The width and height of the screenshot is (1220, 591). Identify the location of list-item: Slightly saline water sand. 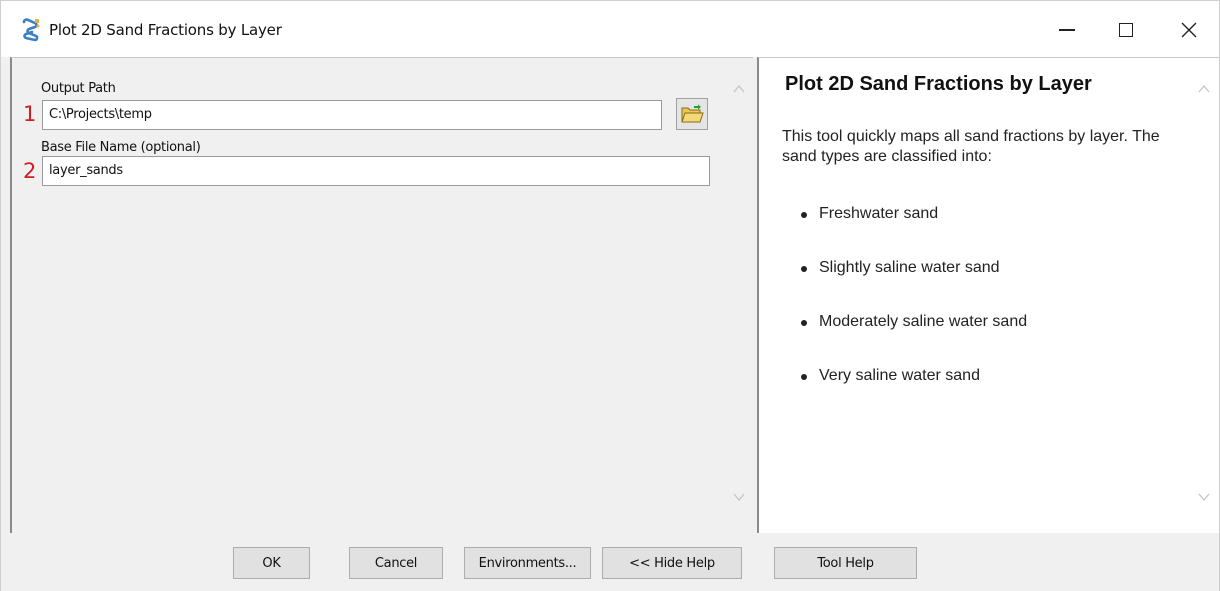
(913, 286).